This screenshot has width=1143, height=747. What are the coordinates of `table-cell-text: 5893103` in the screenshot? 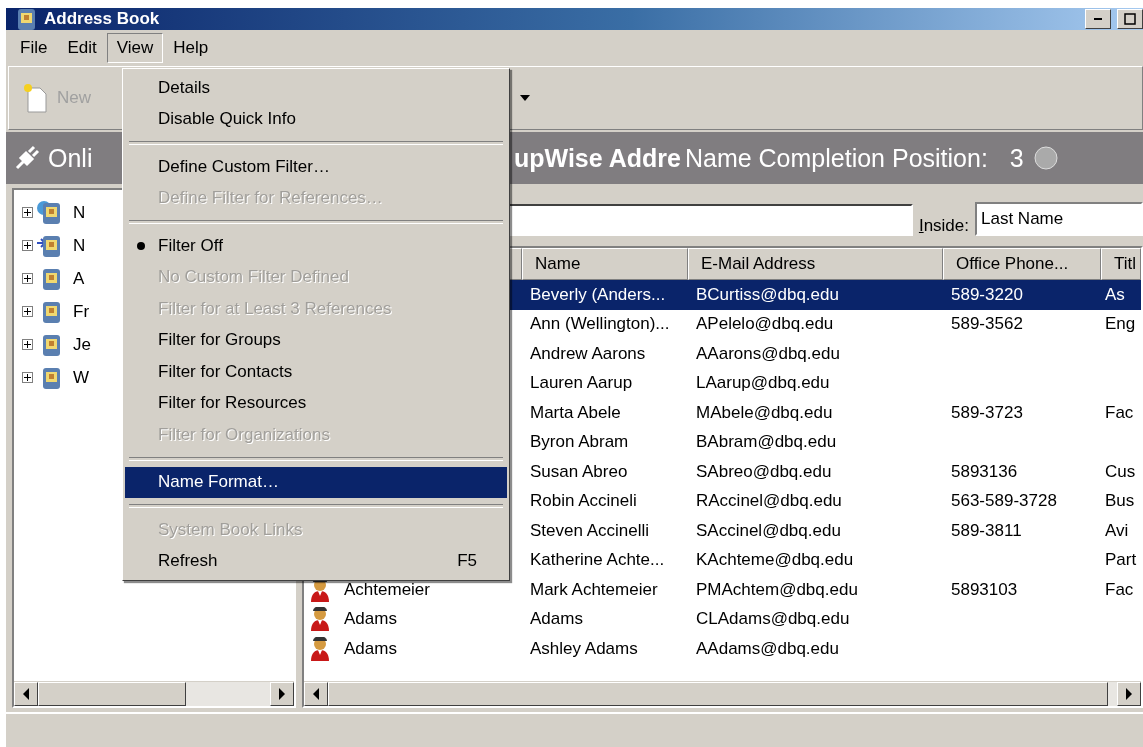 It's located at (984, 589).